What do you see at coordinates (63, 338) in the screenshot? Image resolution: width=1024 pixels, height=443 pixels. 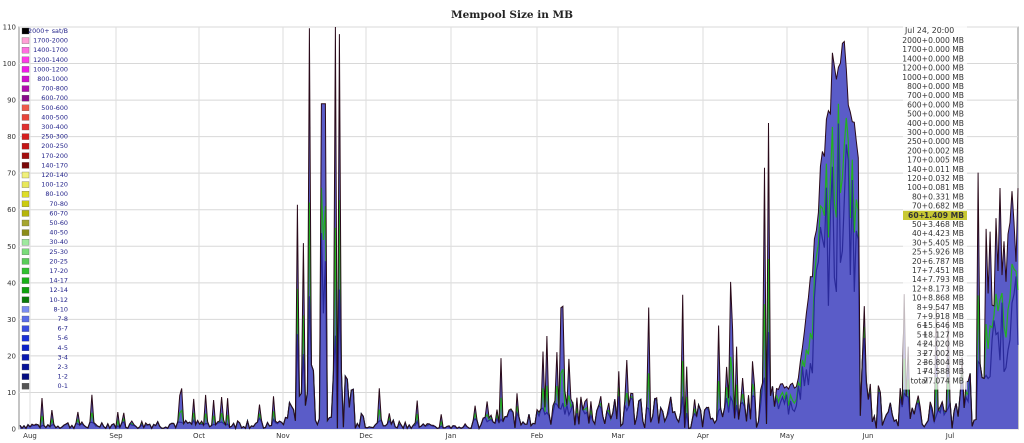 I see `legend-label: 5-6` at bounding box center [63, 338].